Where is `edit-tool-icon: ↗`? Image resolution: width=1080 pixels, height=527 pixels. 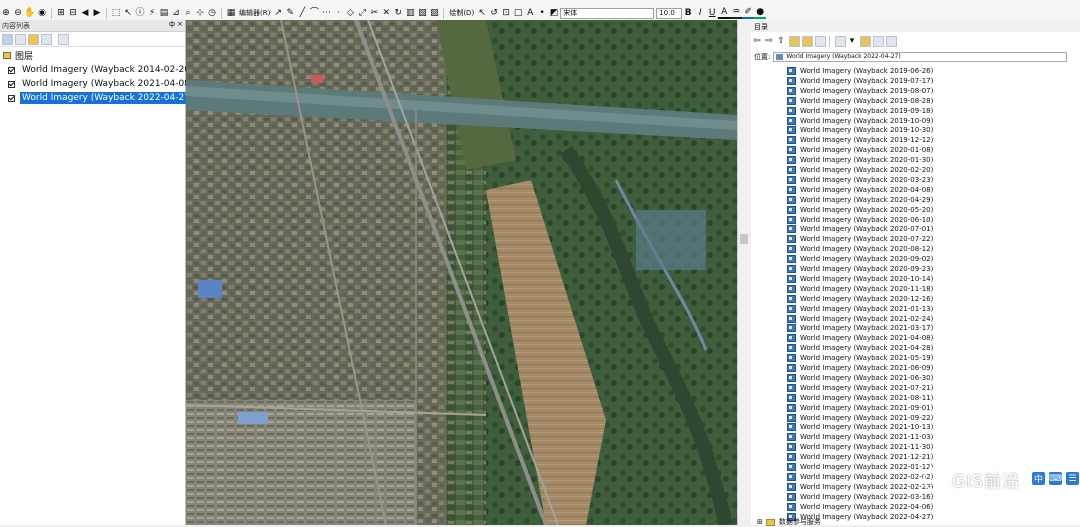 edit-tool-icon: ↗ is located at coordinates (278, 13).